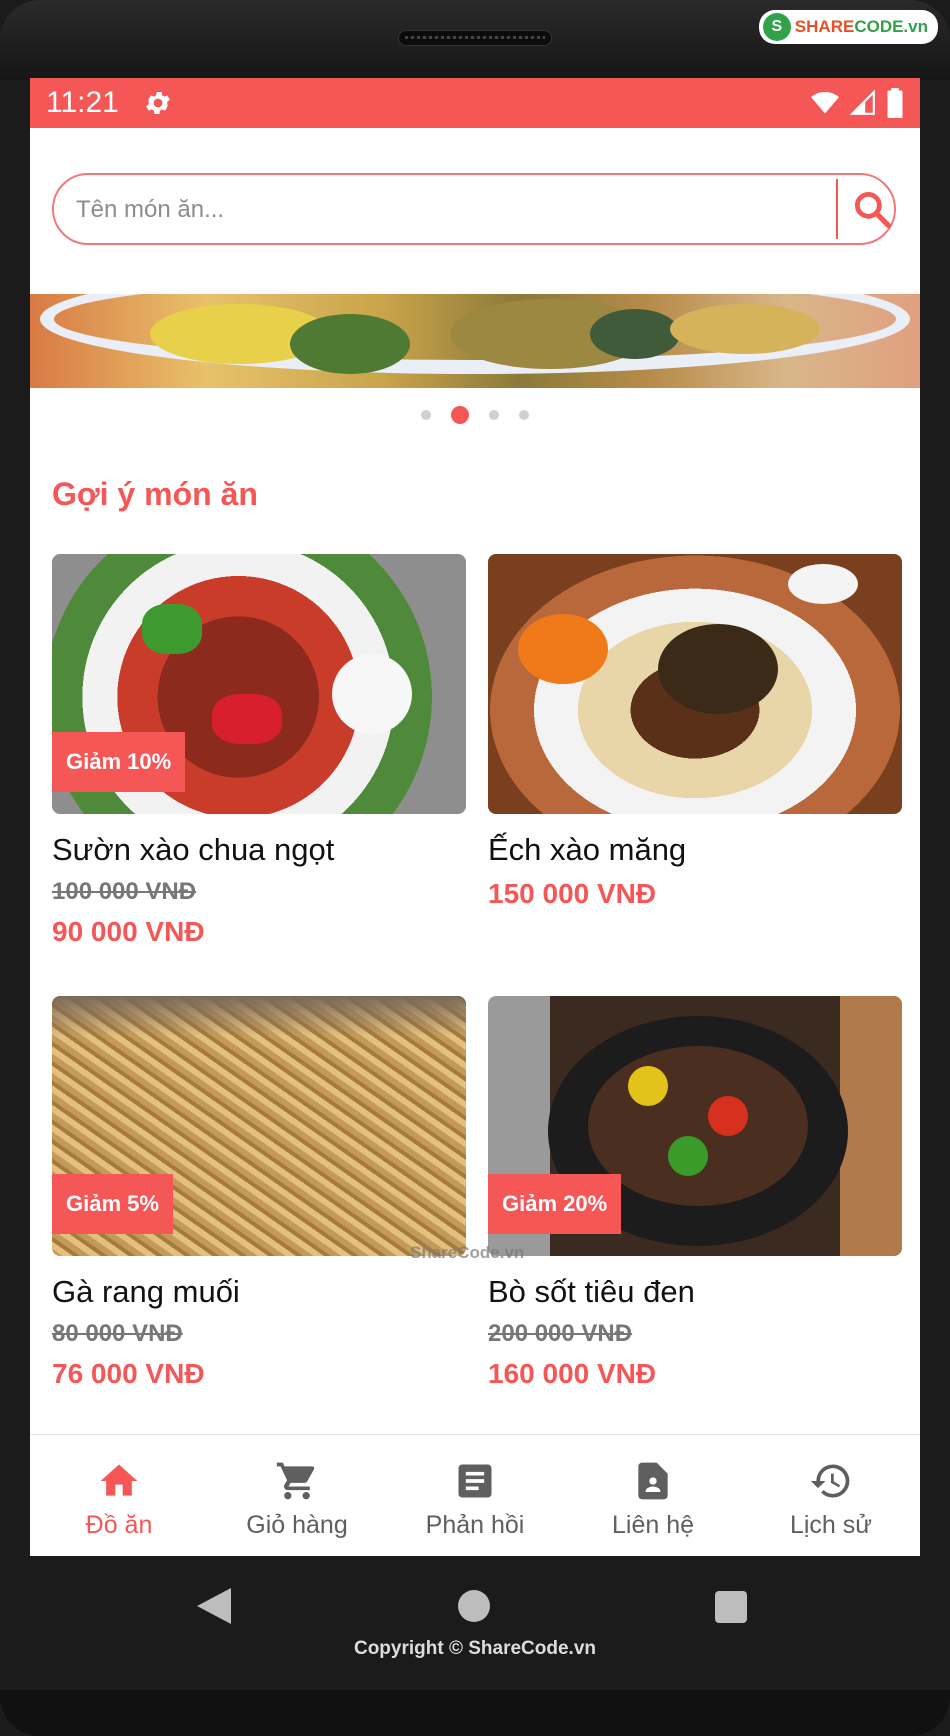 This screenshot has height=1736, width=950. What do you see at coordinates (119, 762) in the screenshot?
I see `discount-badge: Giảm 10%` at bounding box center [119, 762].